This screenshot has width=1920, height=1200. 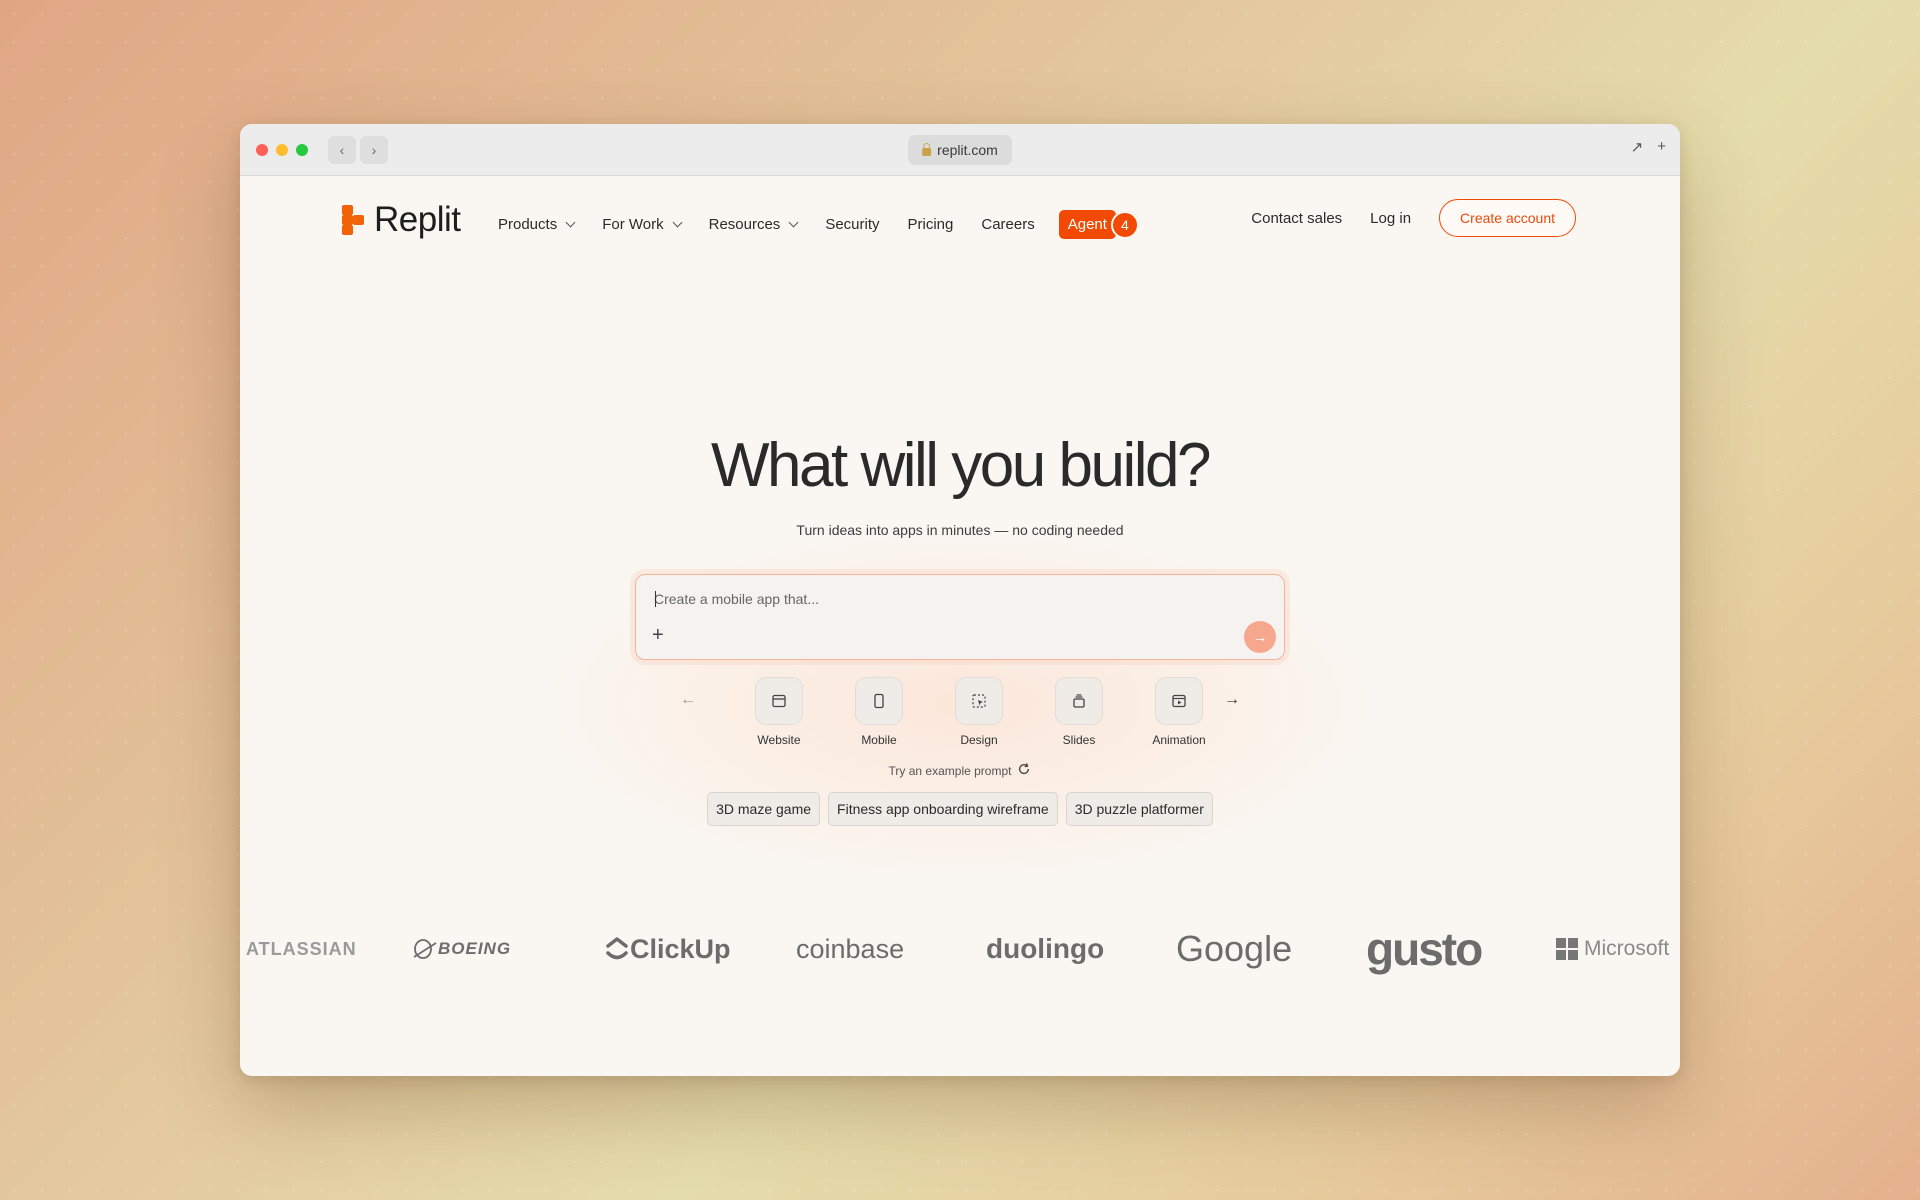 What do you see at coordinates (1024, 770) in the screenshot?
I see `refresh-icon` at bounding box center [1024, 770].